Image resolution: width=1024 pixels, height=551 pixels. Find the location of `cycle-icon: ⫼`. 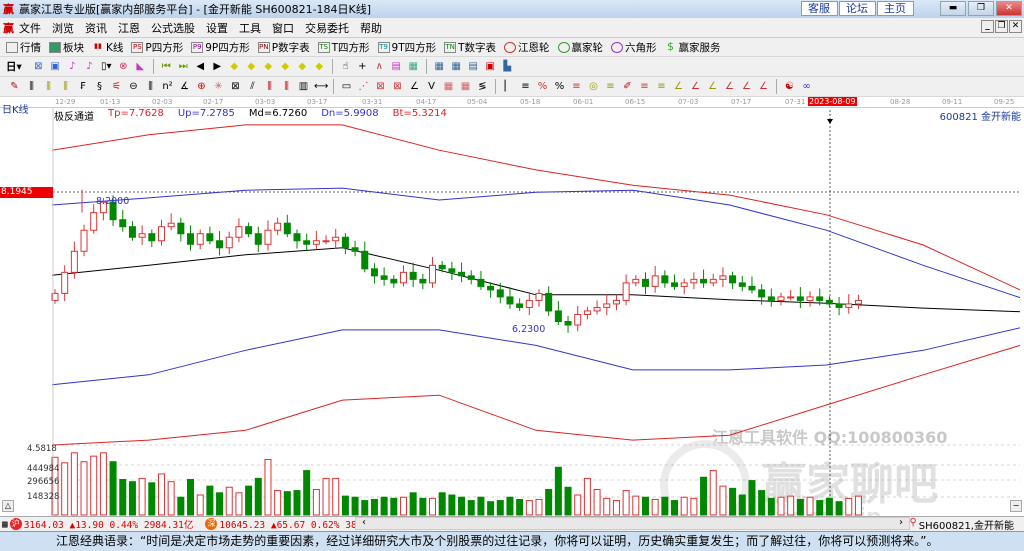

cycle-icon: ⫼ is located at coordinates (150, 86).